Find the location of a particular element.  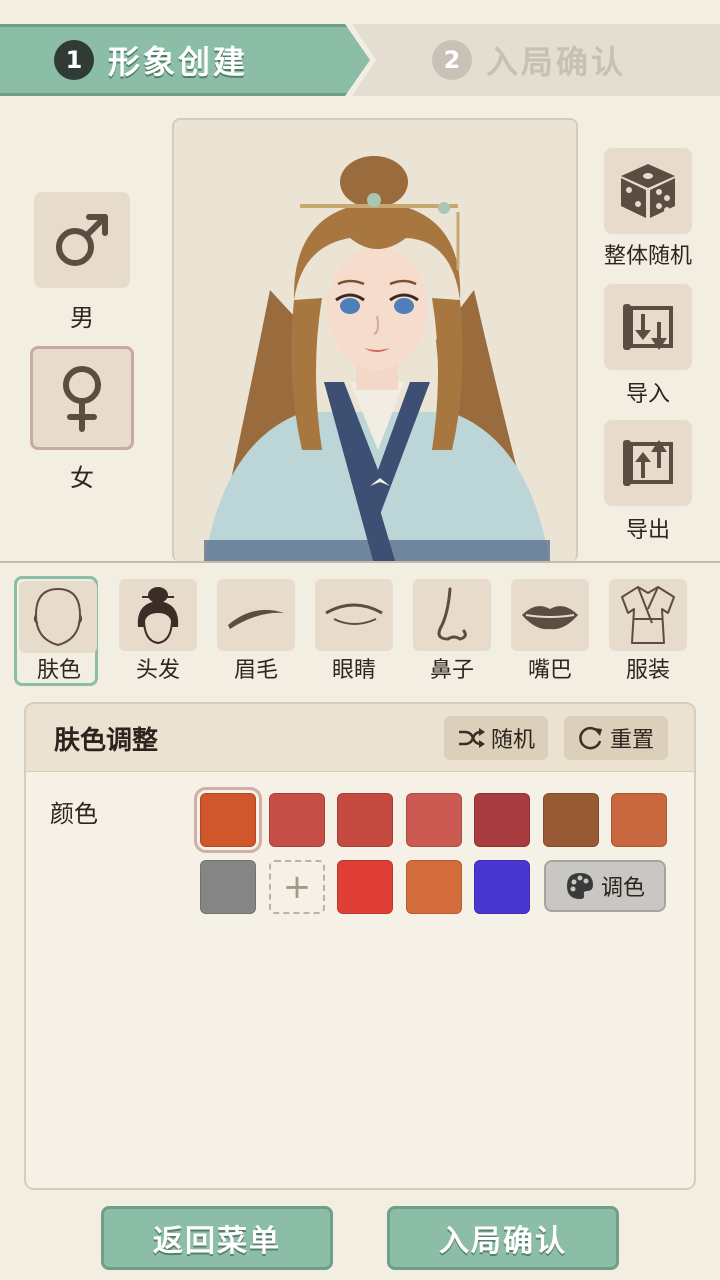

tab-label: 服装 is located at coordinates (647, 670).